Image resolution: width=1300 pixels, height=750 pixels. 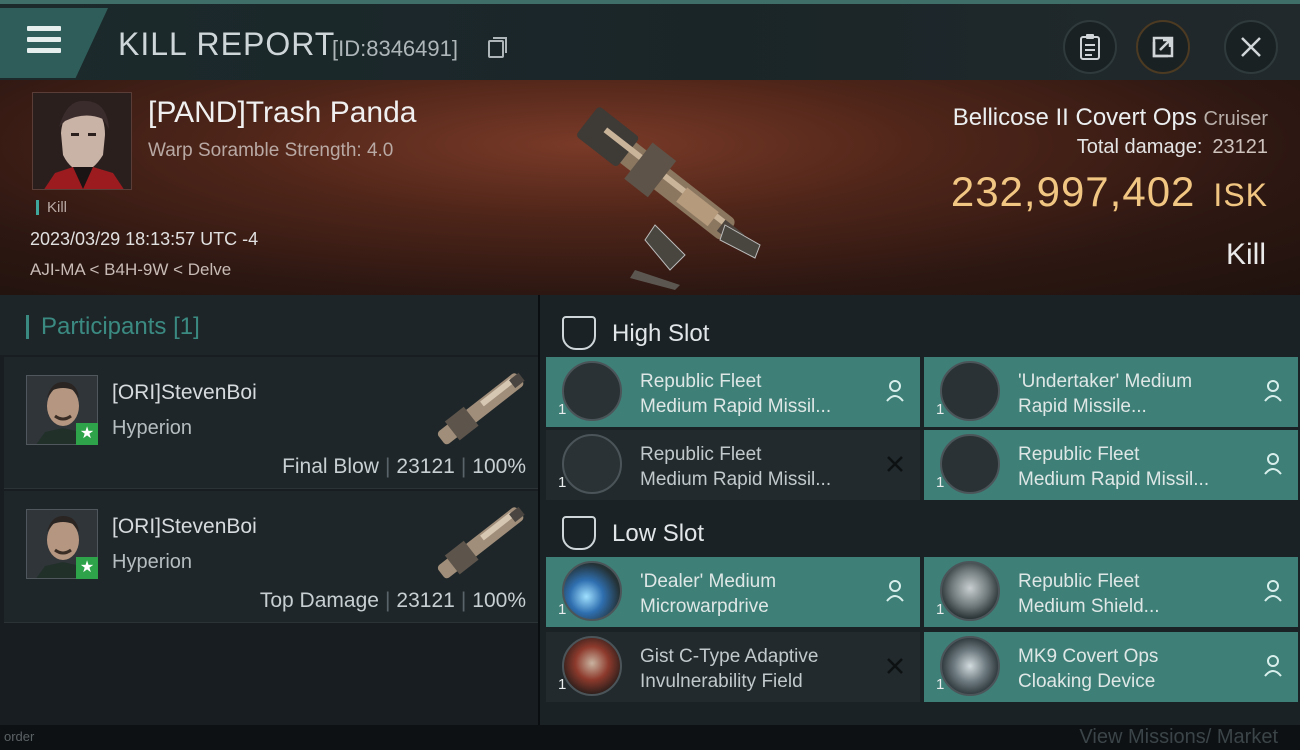 I want to click on high-slot-icon, so click(x=579, y=333).